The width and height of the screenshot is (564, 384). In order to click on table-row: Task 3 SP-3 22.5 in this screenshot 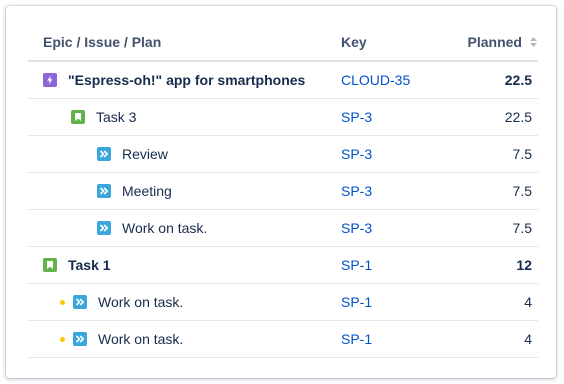, I will do `click(283, 117)`.